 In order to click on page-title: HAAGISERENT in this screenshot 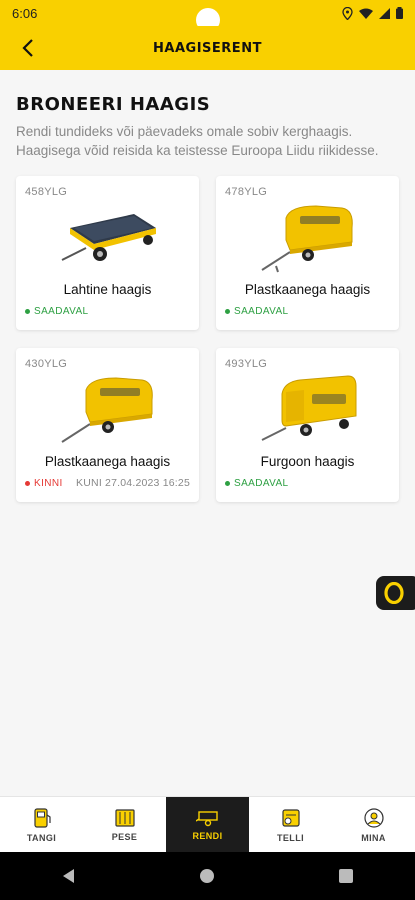, I will do `click(207, 48)`.